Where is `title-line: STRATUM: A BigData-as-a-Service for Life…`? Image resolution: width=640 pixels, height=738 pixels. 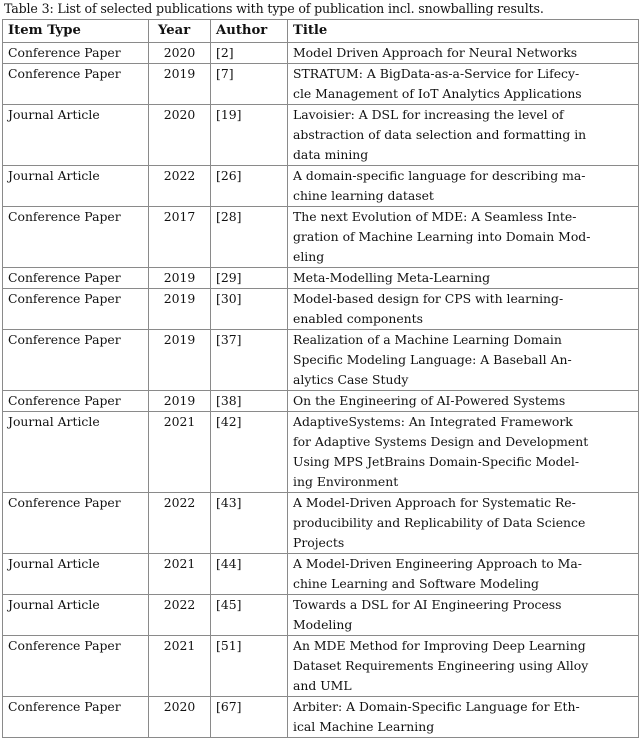
title-line: STRATUM: A BigData-as-a-Service for Life… is located at coordinates (436, 73).